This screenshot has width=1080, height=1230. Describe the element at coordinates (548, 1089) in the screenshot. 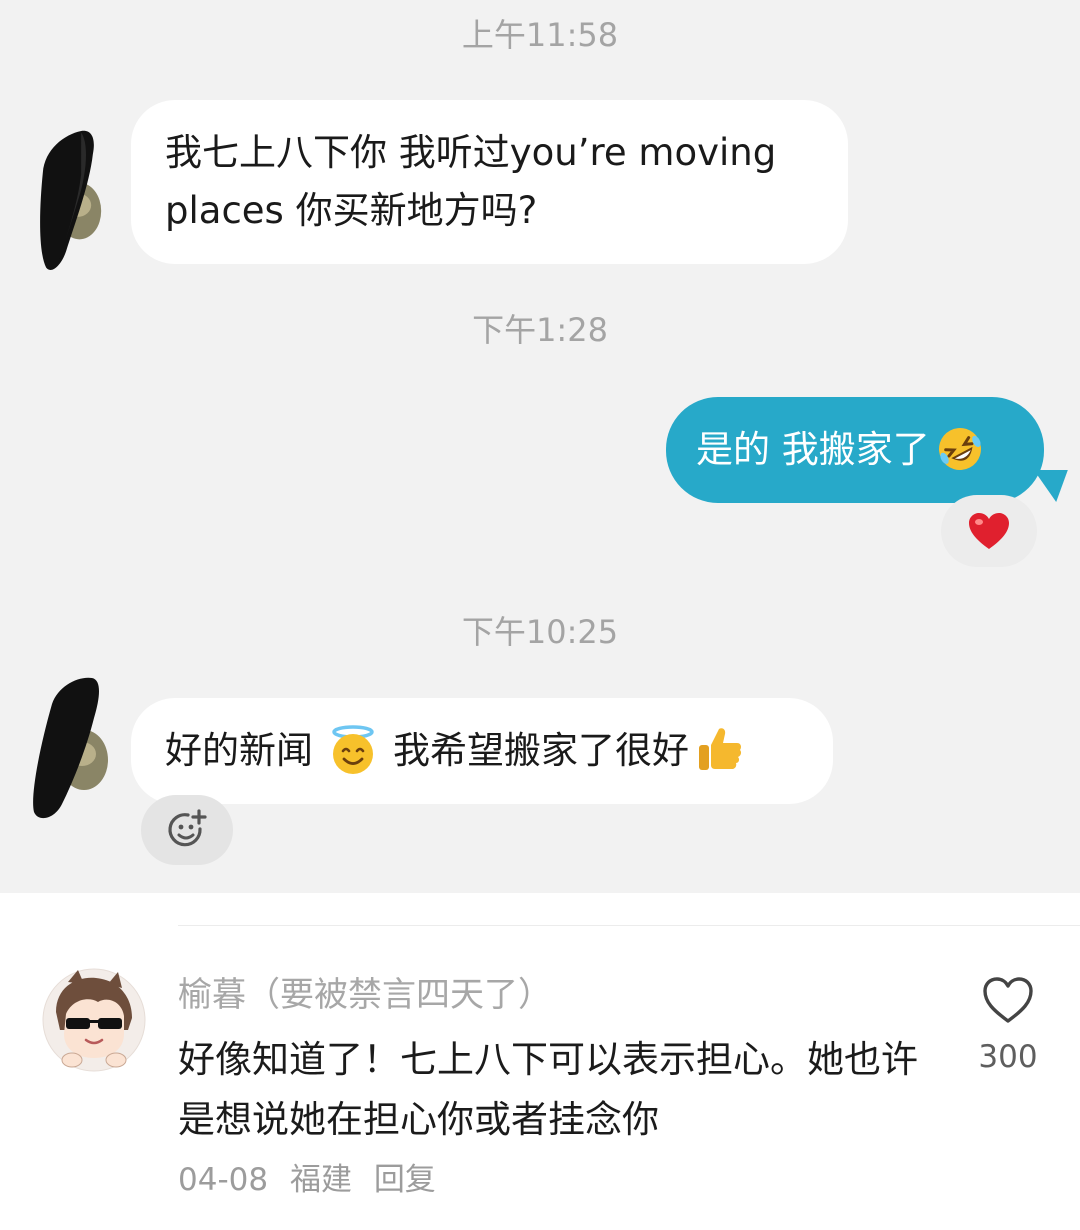

I see `comment-text: 好像知道了！七上八下可以表示担心。她也许是想说她在担心你或者挂念你` at that location.